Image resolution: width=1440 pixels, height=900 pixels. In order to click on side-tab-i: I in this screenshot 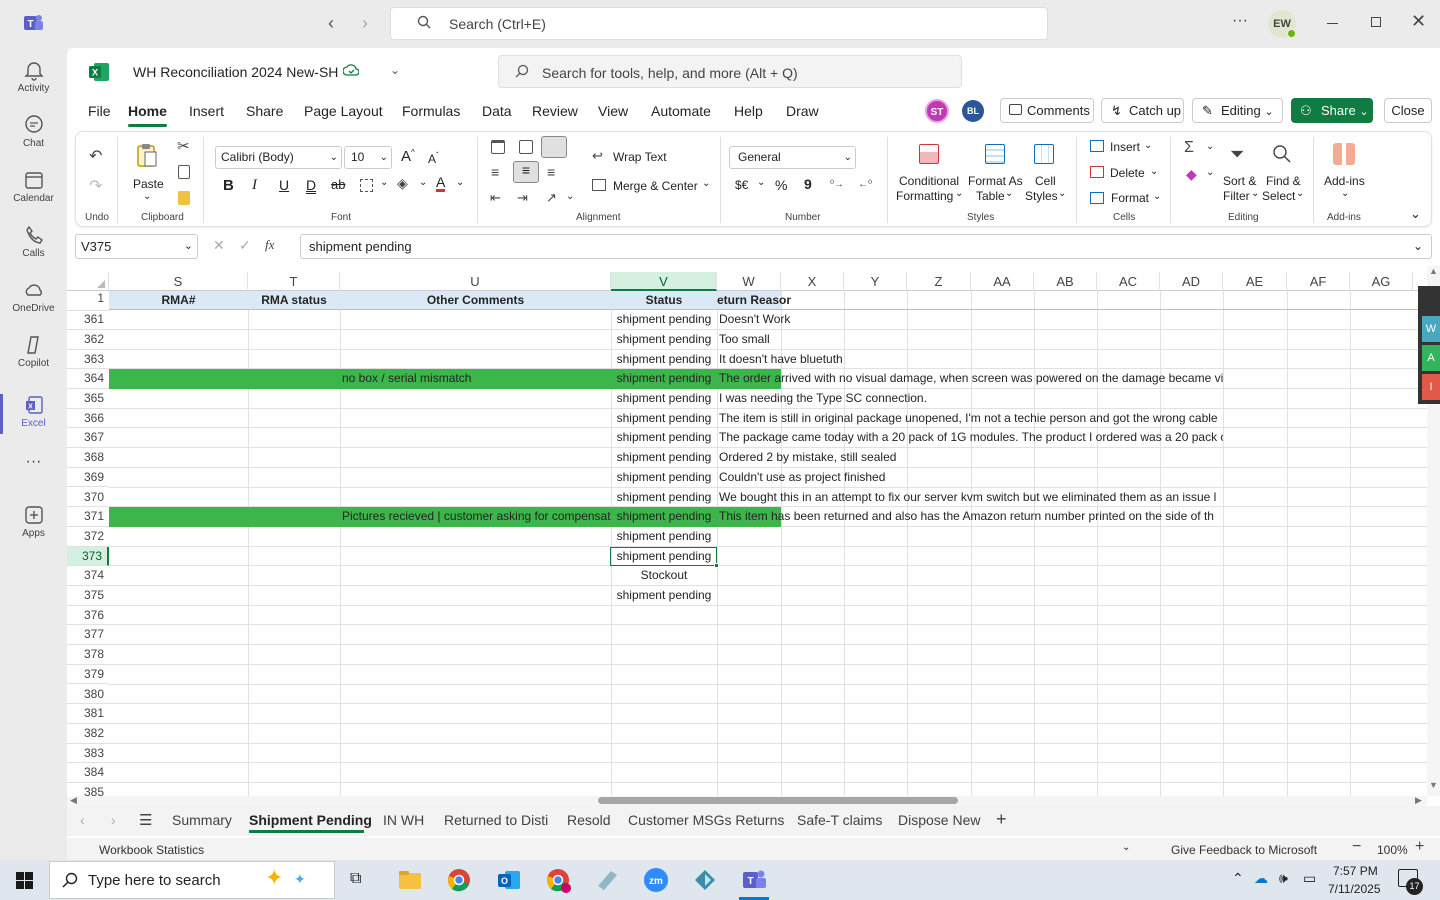, I will do `click(1431, 387)`.